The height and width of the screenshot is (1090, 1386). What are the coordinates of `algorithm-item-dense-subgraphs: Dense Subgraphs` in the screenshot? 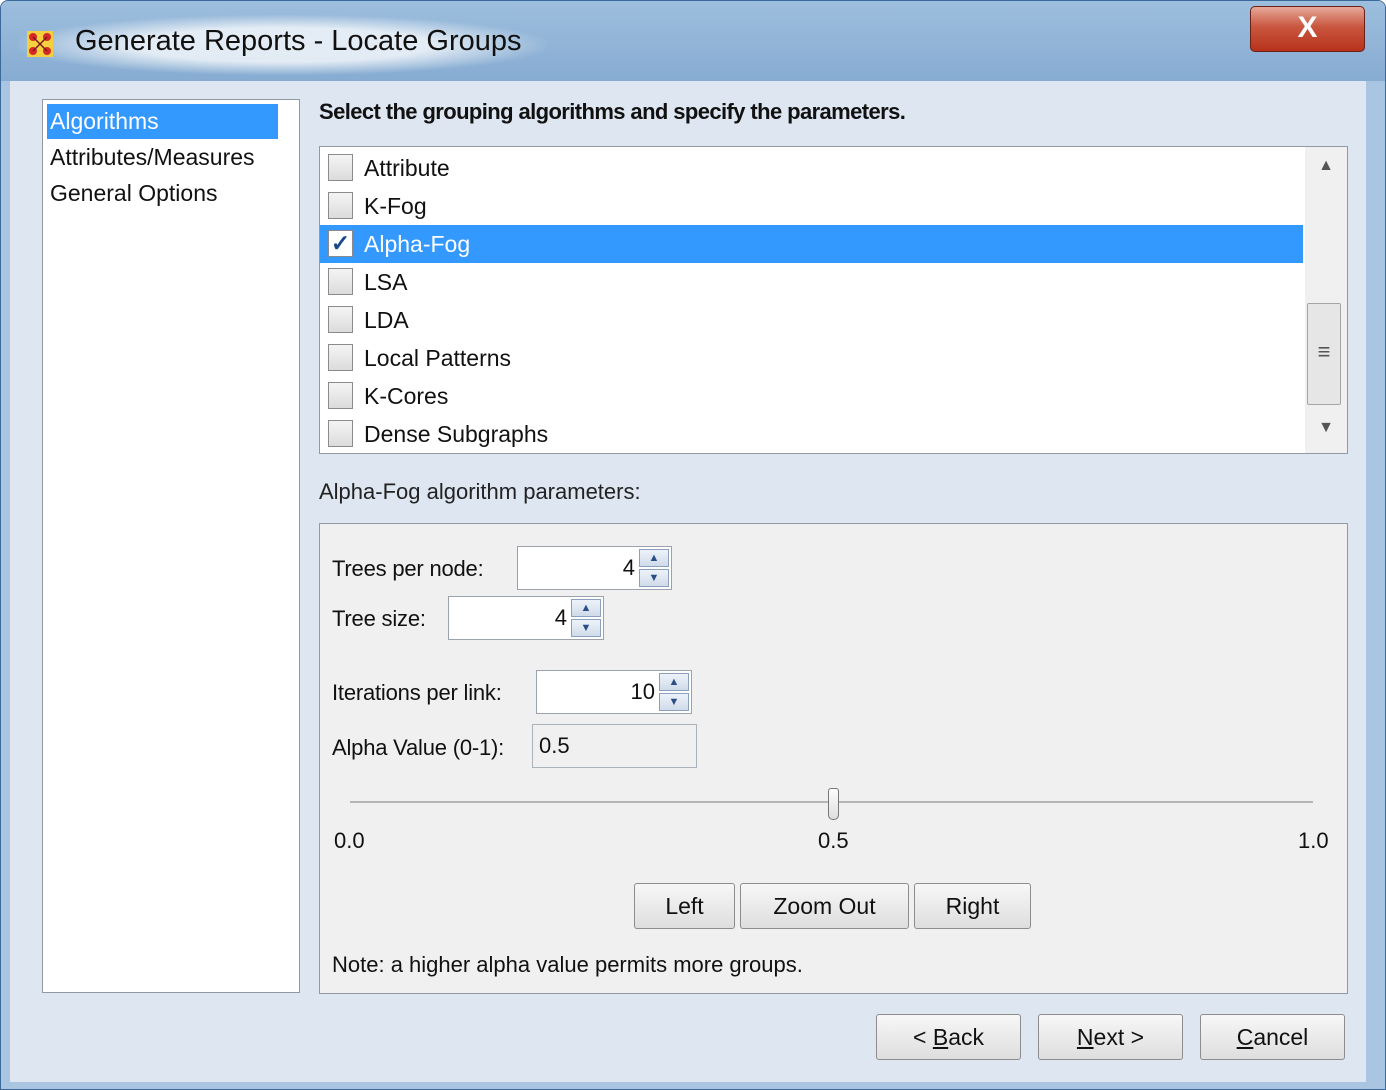 It's located at (811, 434).